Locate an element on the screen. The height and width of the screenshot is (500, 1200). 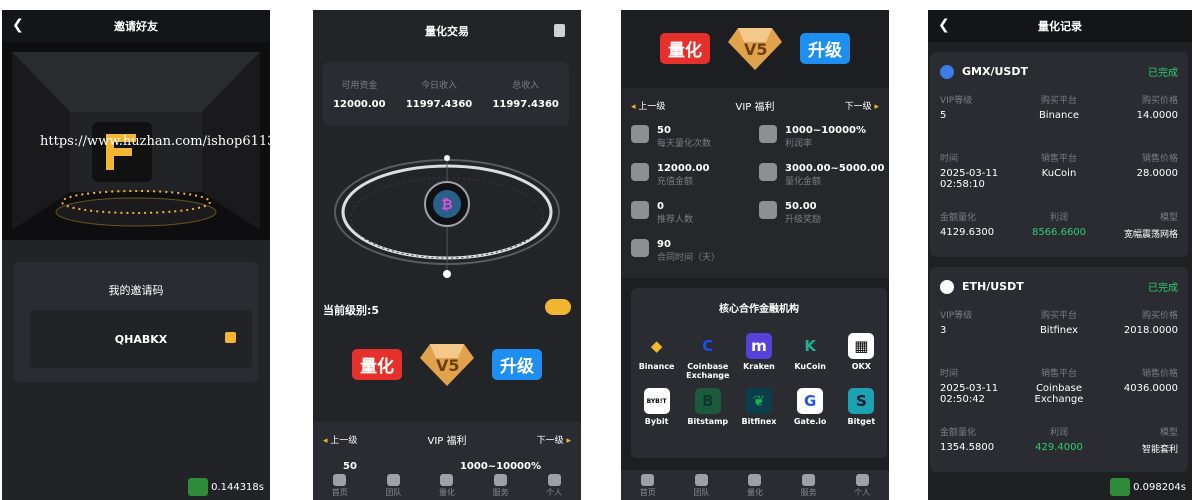
partner-item: ❦ Bitfinex is located at coordinates (759, 407).